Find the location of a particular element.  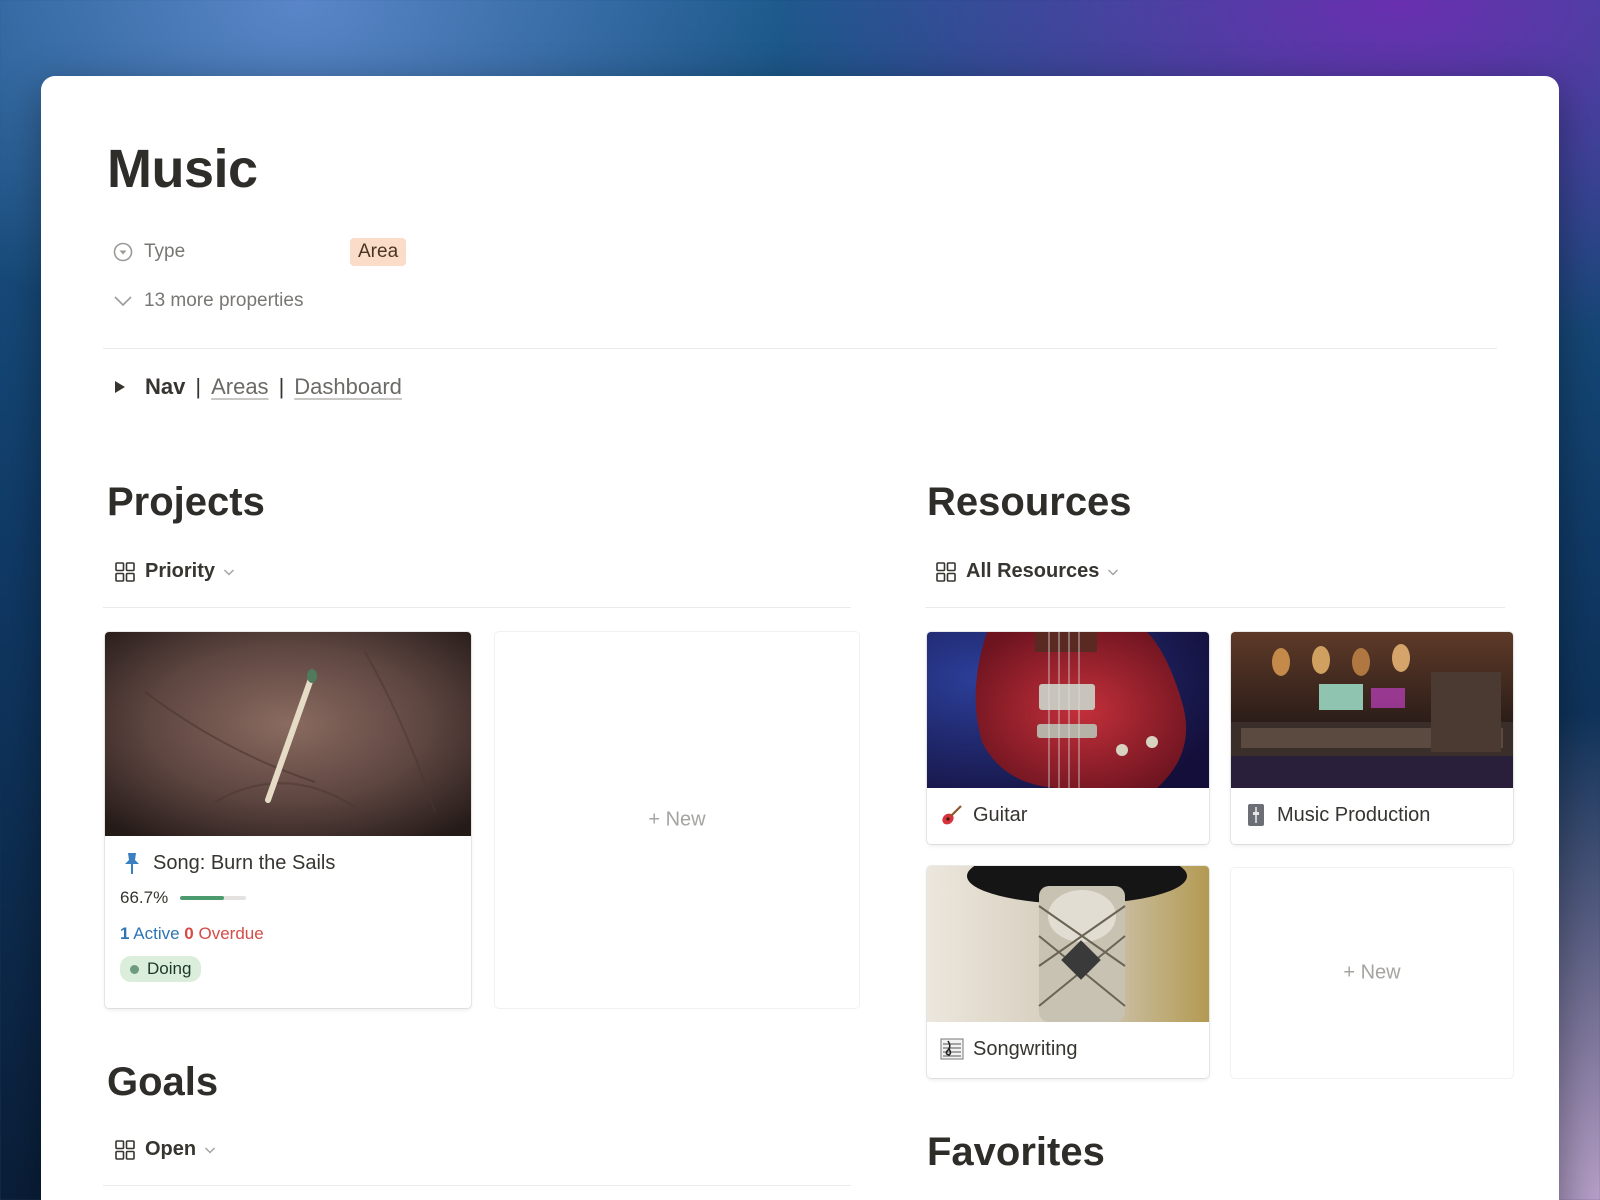

nav-toggle-row: Nav | Areas | Dashboard is located at coordinates (257, 387).